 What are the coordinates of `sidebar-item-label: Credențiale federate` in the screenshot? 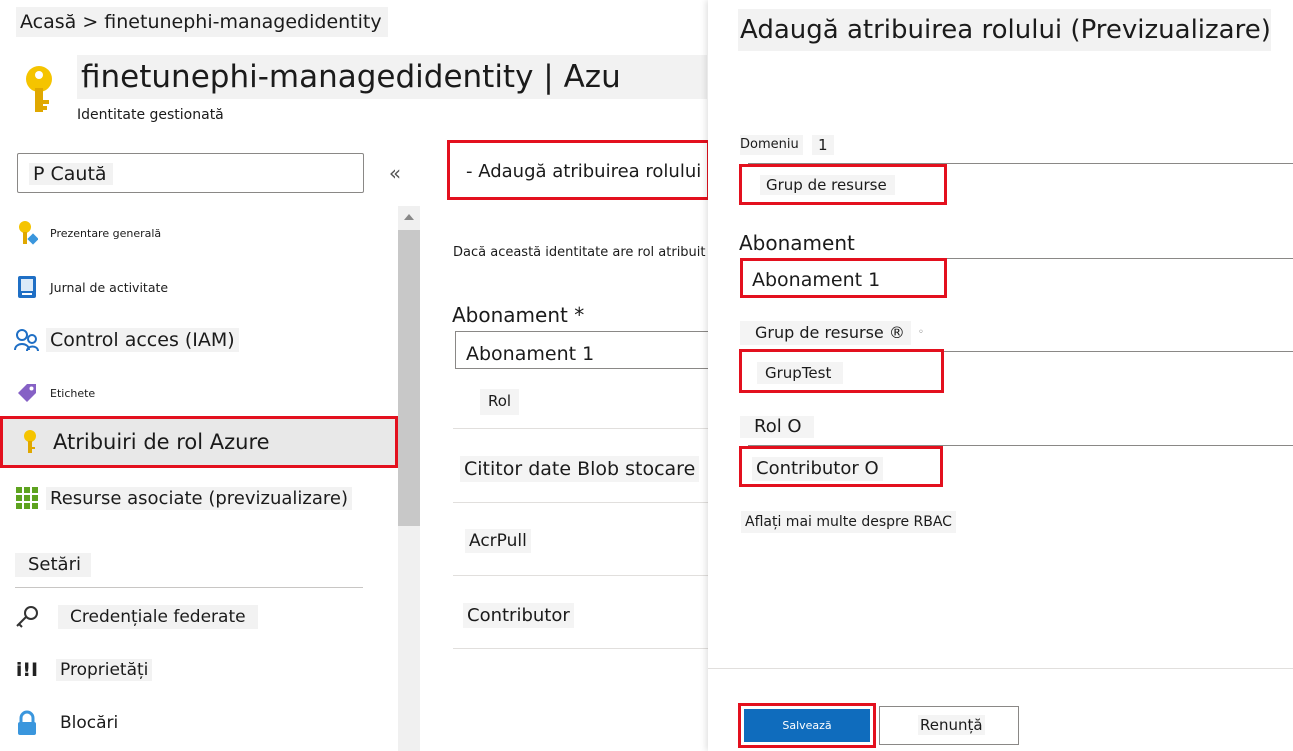 It's located at (158, 617).